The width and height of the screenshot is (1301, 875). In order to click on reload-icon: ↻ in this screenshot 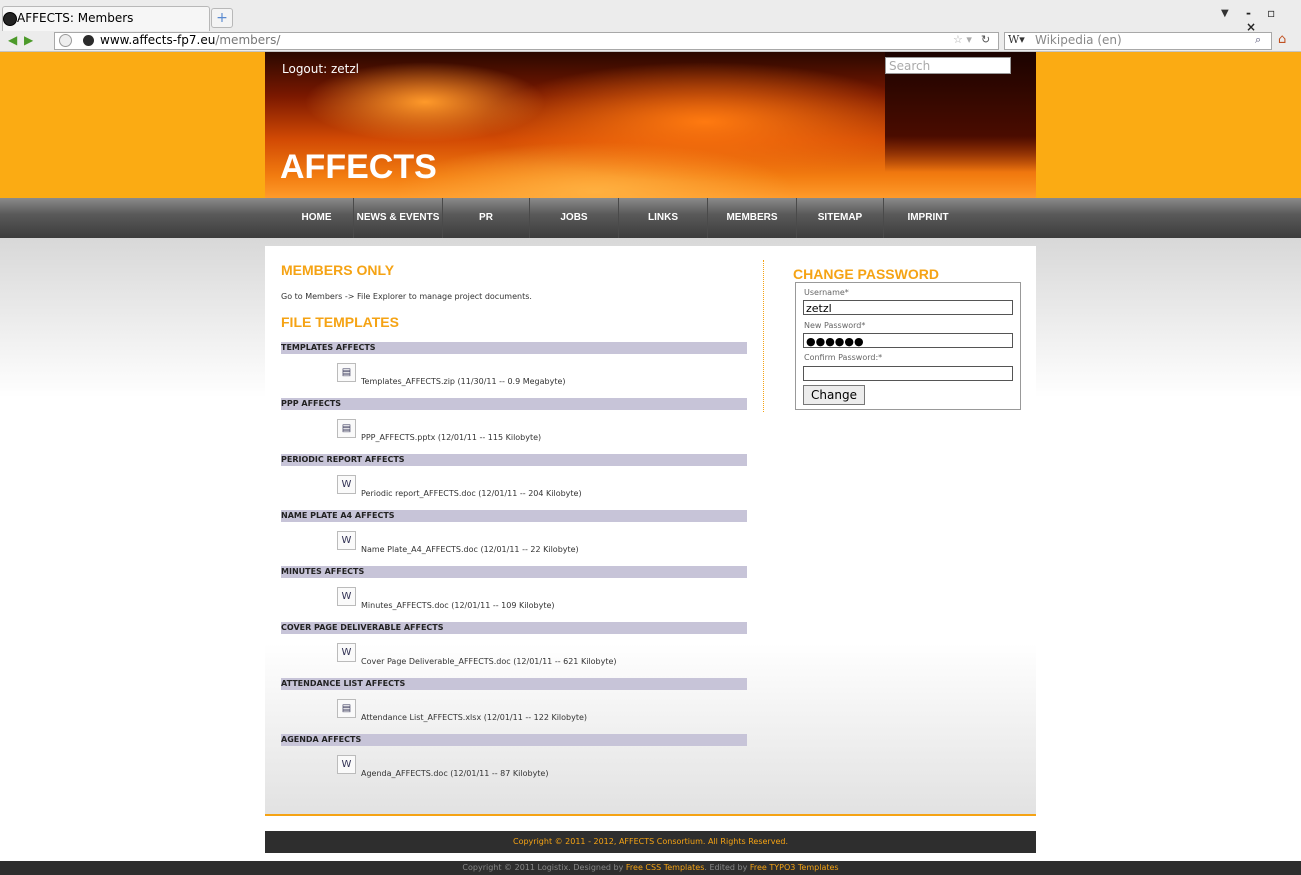, I will do `click(985, 39)`.